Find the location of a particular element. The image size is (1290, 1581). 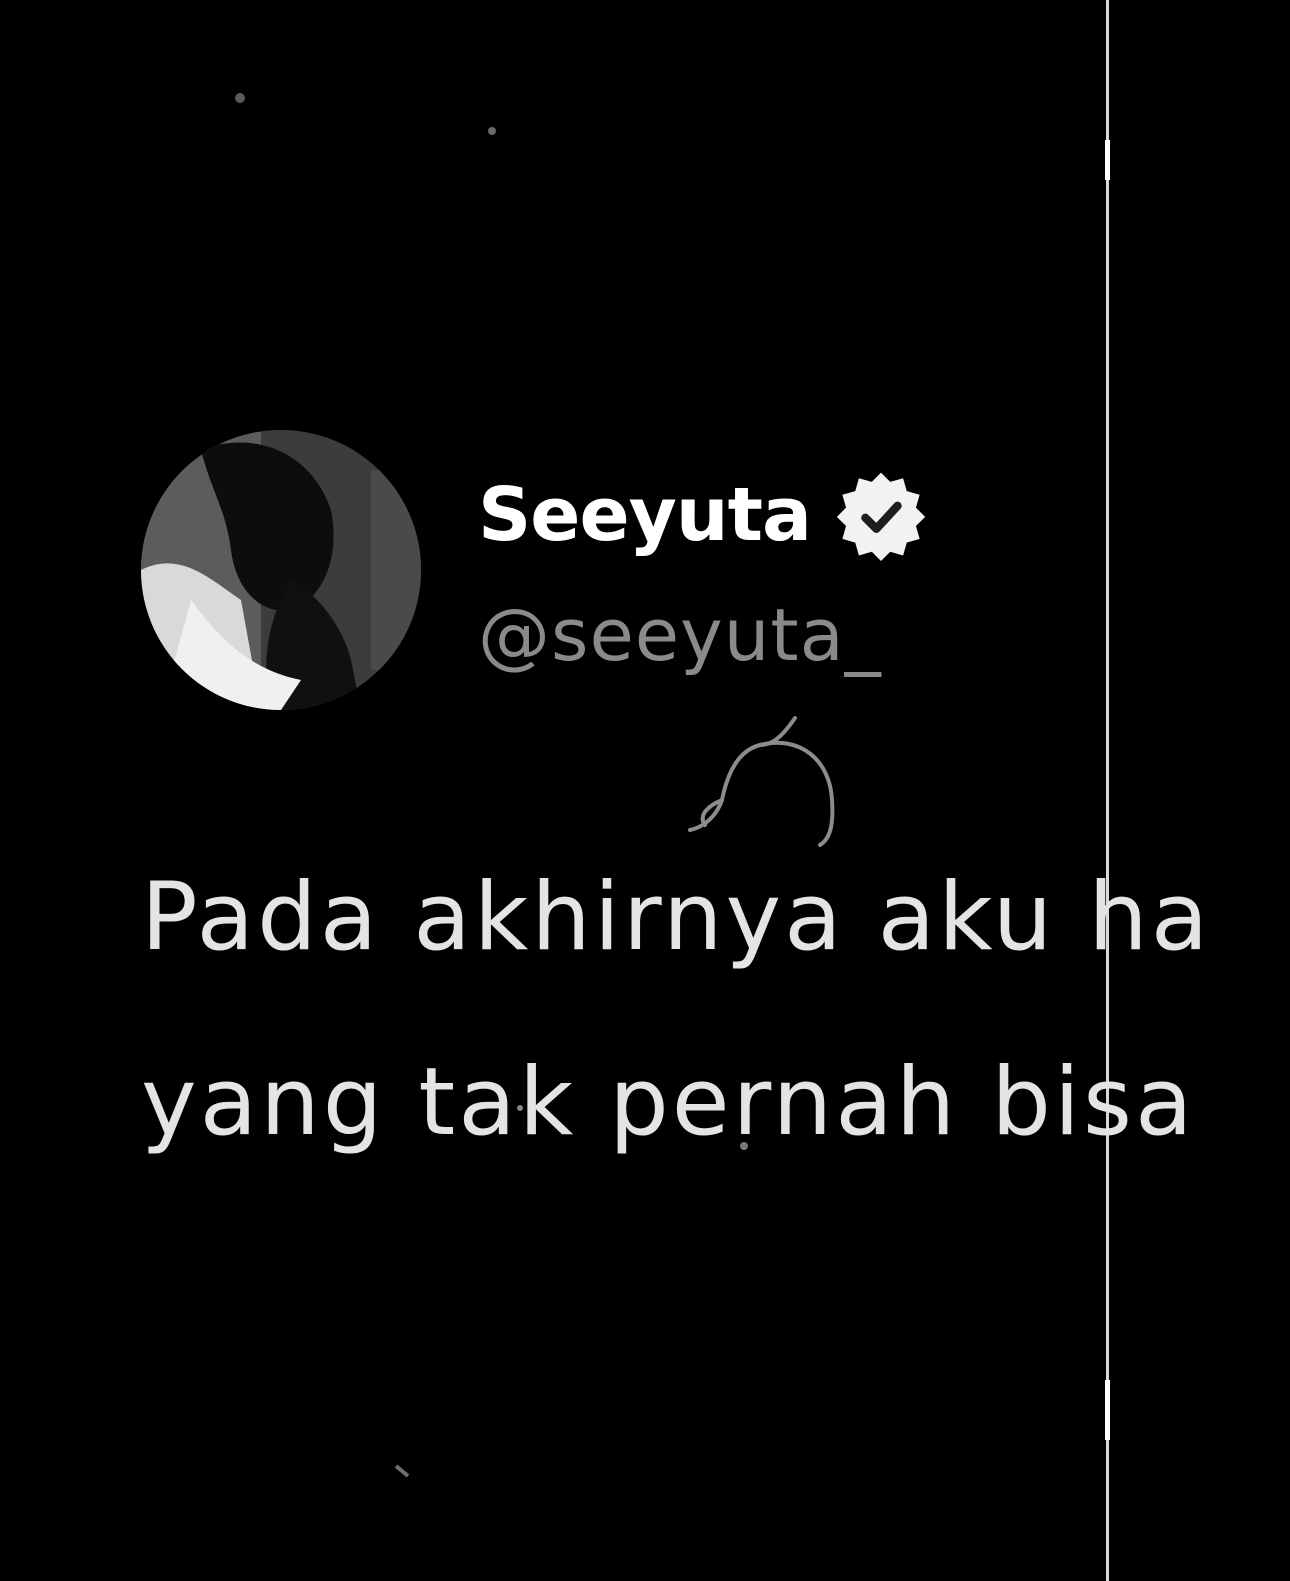

verified-badge-icon is located at coordinates (881, 516).